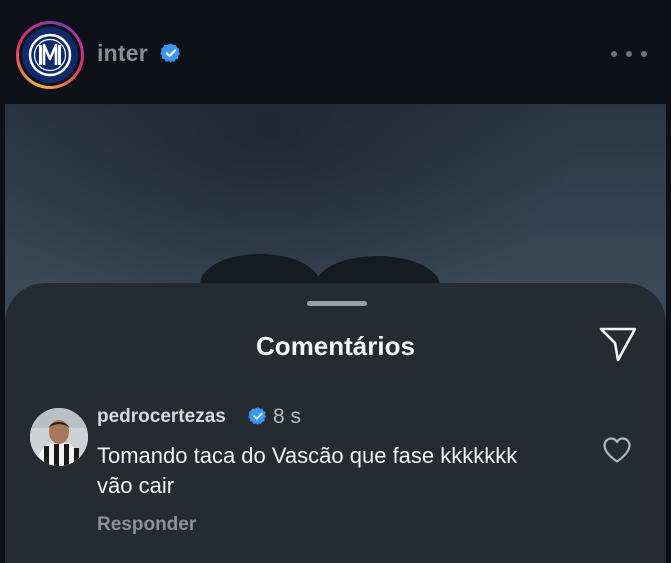 This screenshot has width=671, height=563. What do you see at coordinates (617, 450) in the screenshot?
I see `heart-outline-icon` at bounding box center [617, 450].